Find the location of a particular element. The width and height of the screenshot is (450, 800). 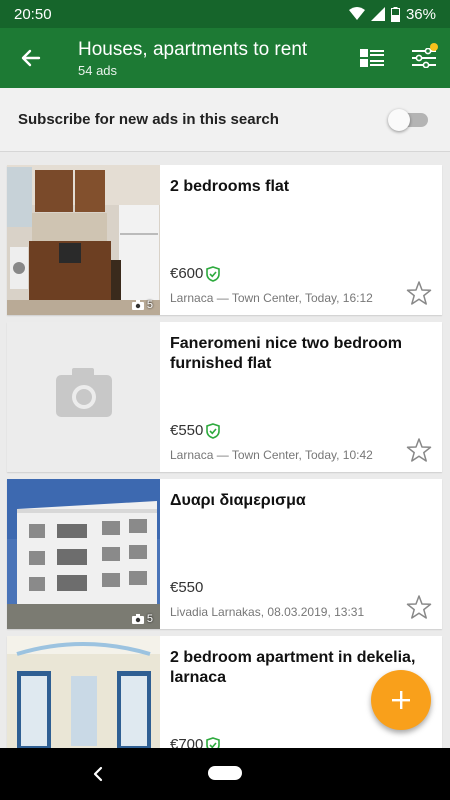

filter-button is located at coordinates (424, 58).